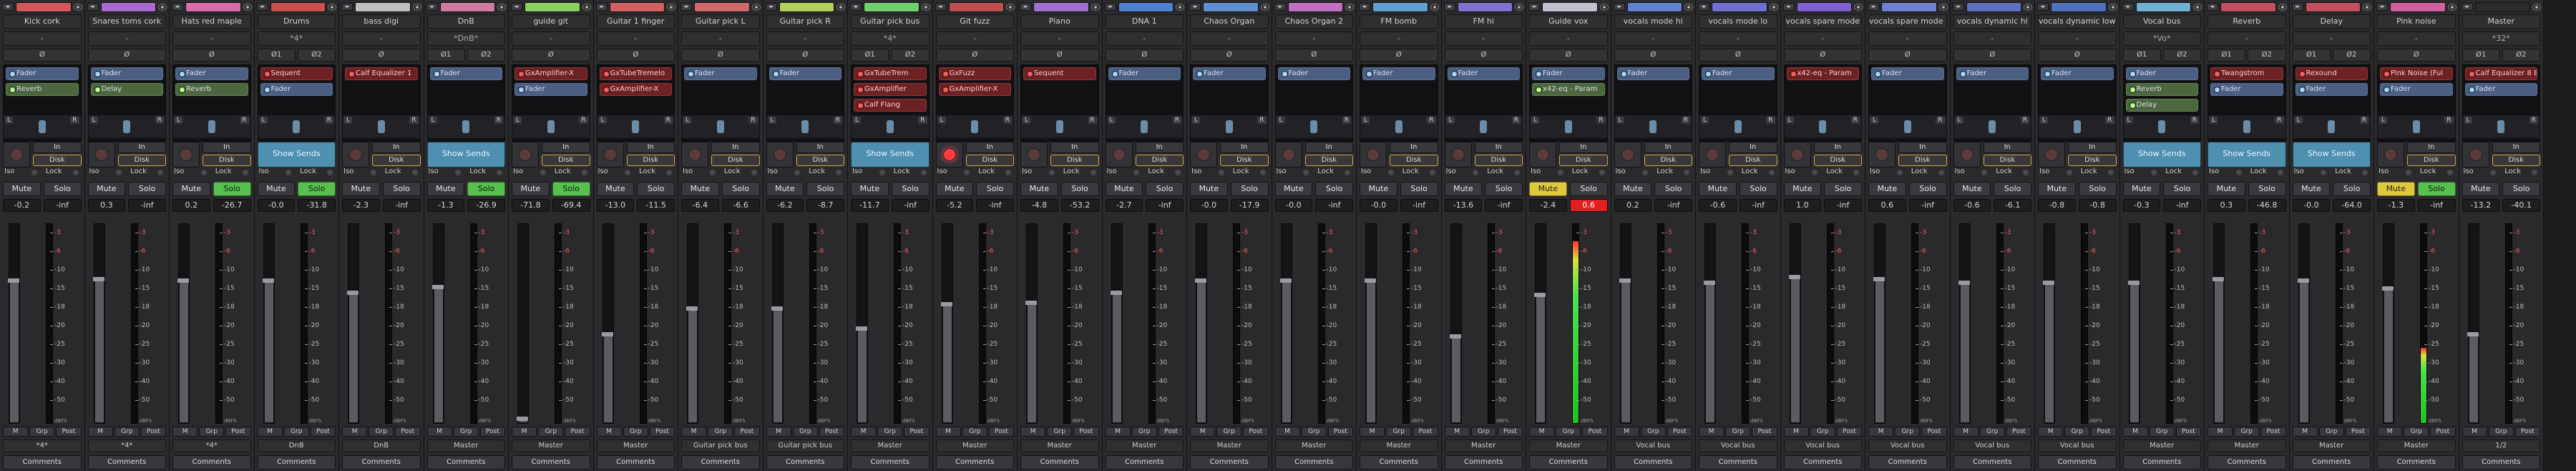 This screenshot has width=2576, height=471. Describe the element at coordinates (211, 21) in the screenshot. I see `track-name-button: Hats red maple` at that location.